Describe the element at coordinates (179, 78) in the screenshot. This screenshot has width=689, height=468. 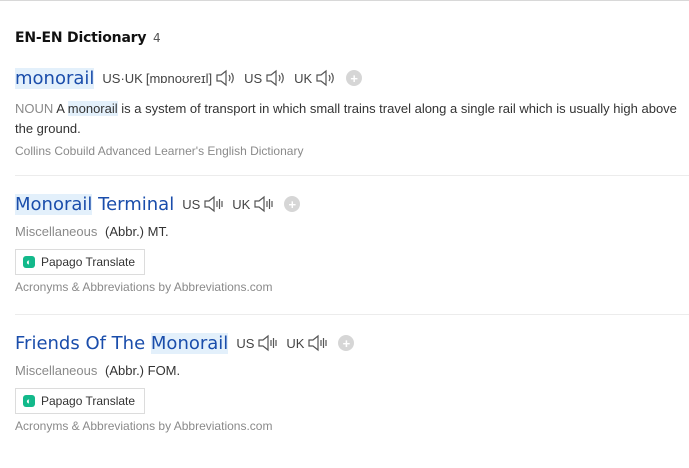
I see `ipa-text: [mɒnoʊreɪl]` at that location.